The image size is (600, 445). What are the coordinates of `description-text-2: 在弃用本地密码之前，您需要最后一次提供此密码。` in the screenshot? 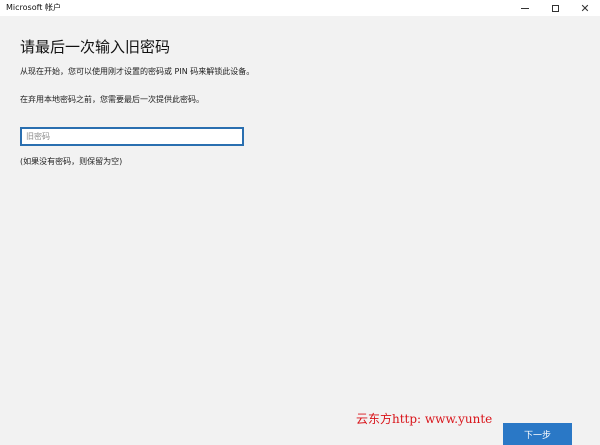 It's located at (112, 99).